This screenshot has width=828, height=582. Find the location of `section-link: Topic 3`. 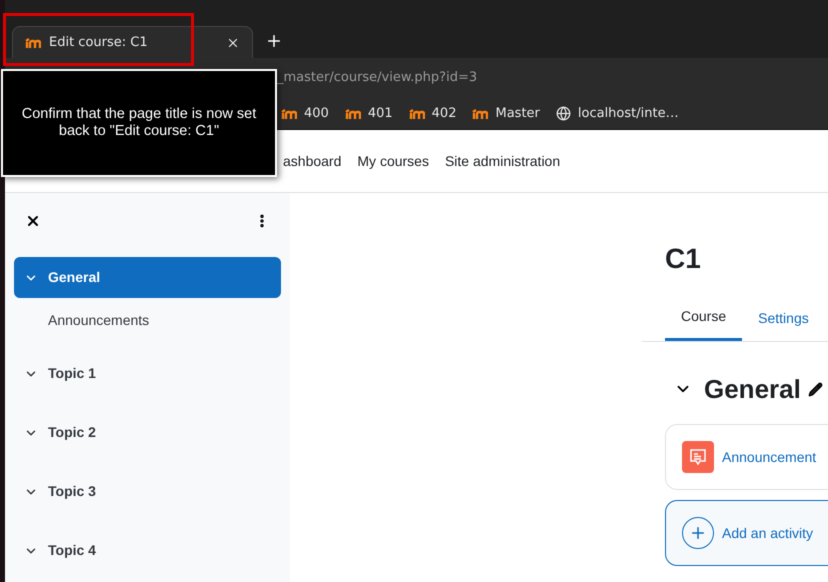

section-link: Topic 3 is located at coordinates (147, 491).